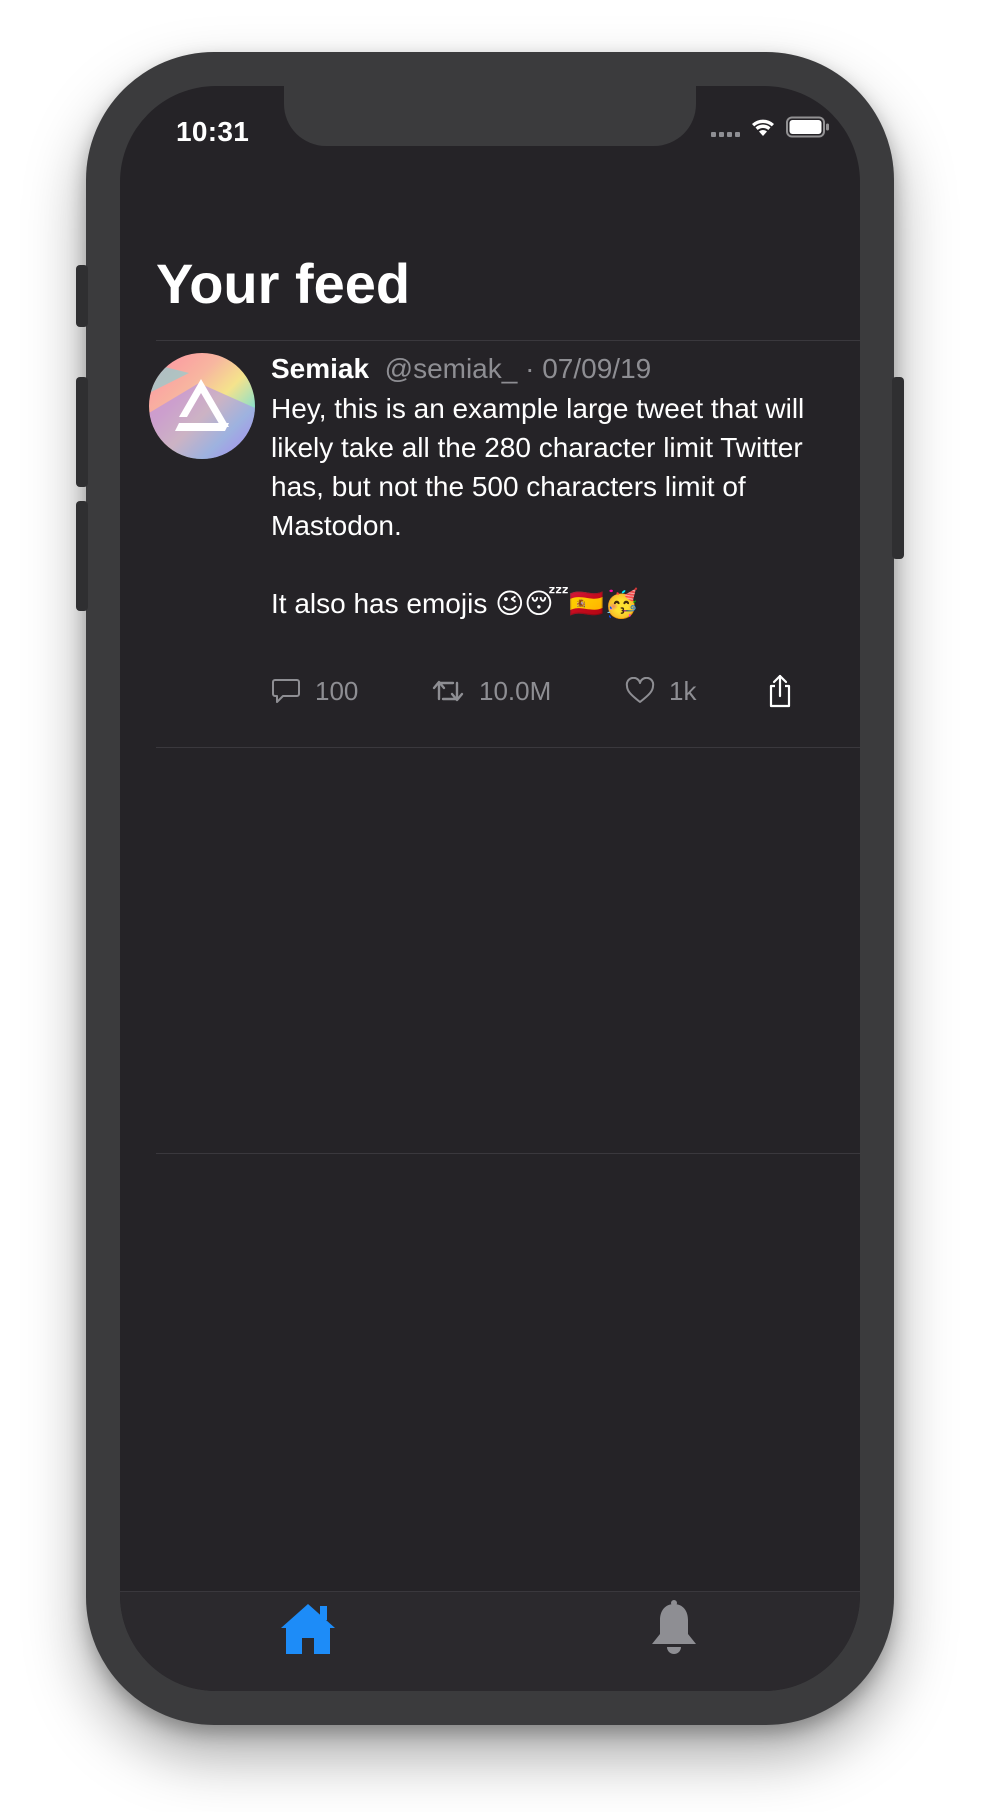 Image resolution: width=982 pixels, height=1812 pixels. What do you see at coordinates (320, 368) in the screenshot?
I see `author-name: Semiak` at bounding box center [320, 368].